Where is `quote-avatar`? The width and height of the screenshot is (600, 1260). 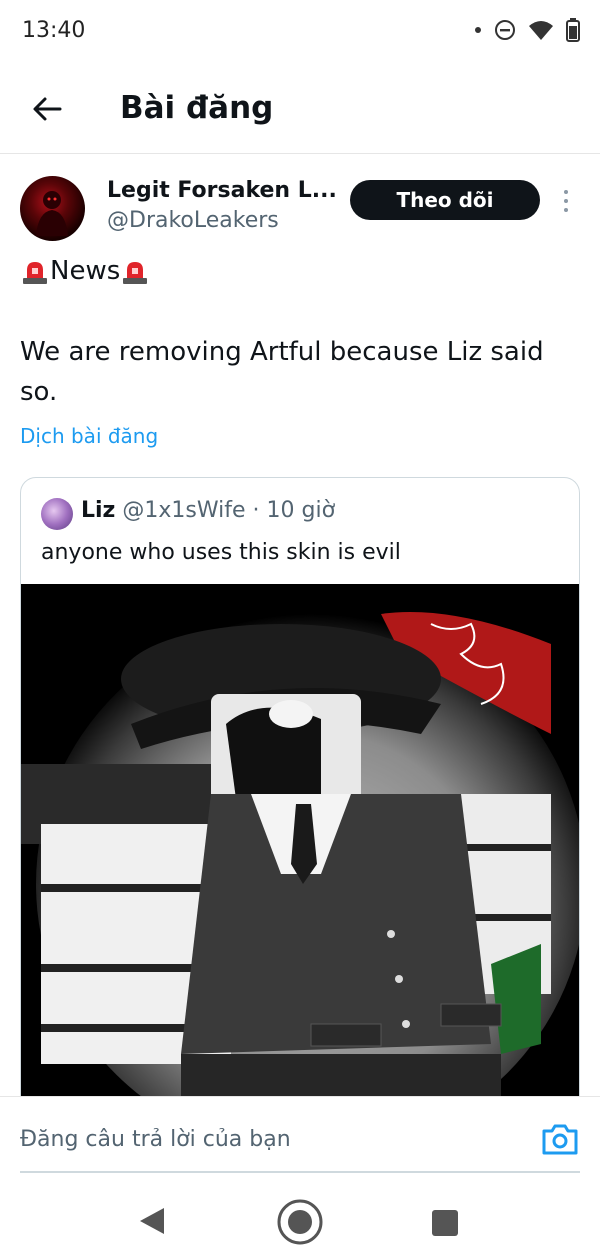
quote-avatar is located at coordinates (57, 514).